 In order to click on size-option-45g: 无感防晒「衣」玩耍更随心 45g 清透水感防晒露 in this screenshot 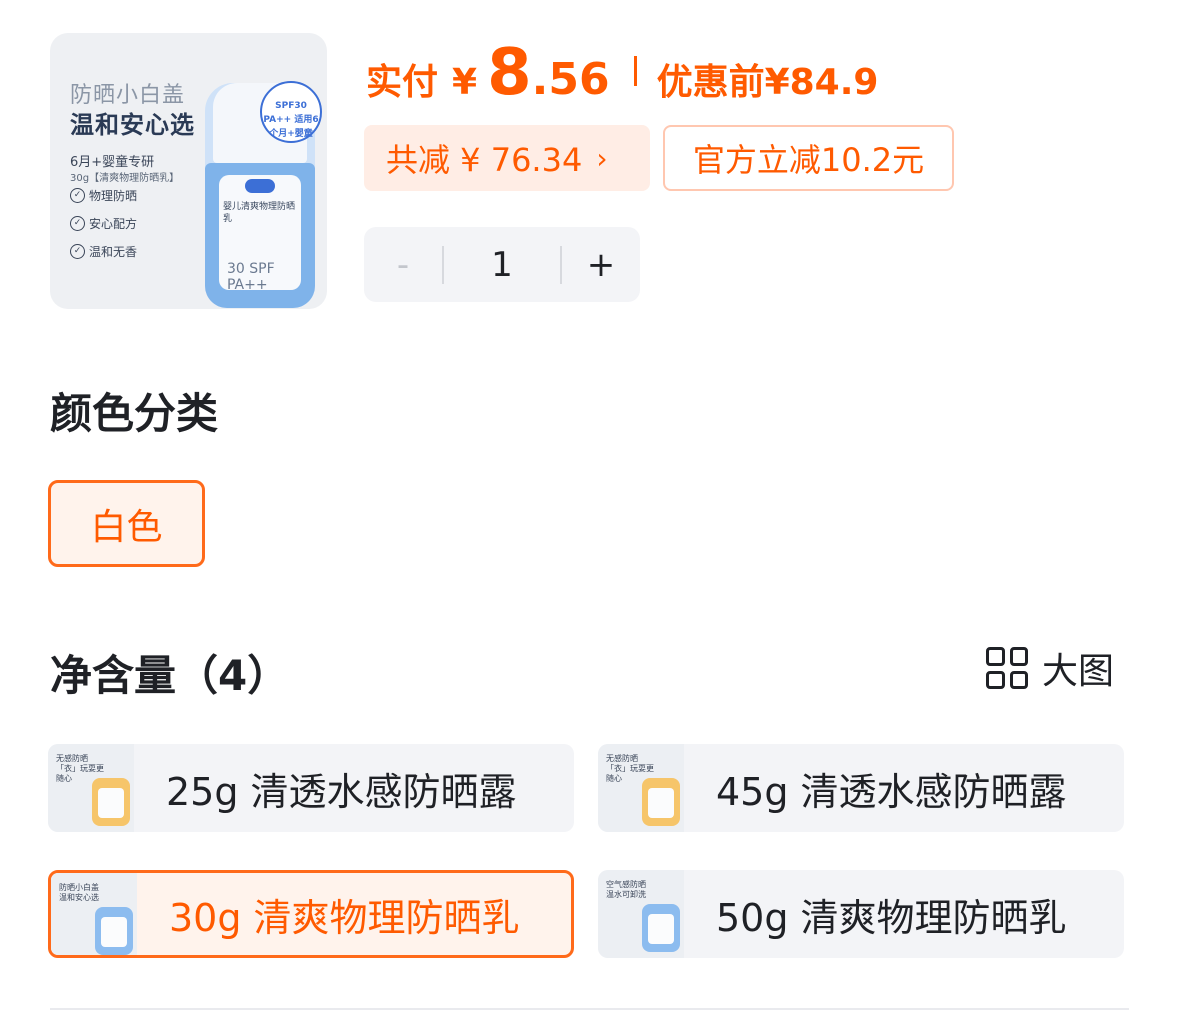, I will do `click(861, 788)`.